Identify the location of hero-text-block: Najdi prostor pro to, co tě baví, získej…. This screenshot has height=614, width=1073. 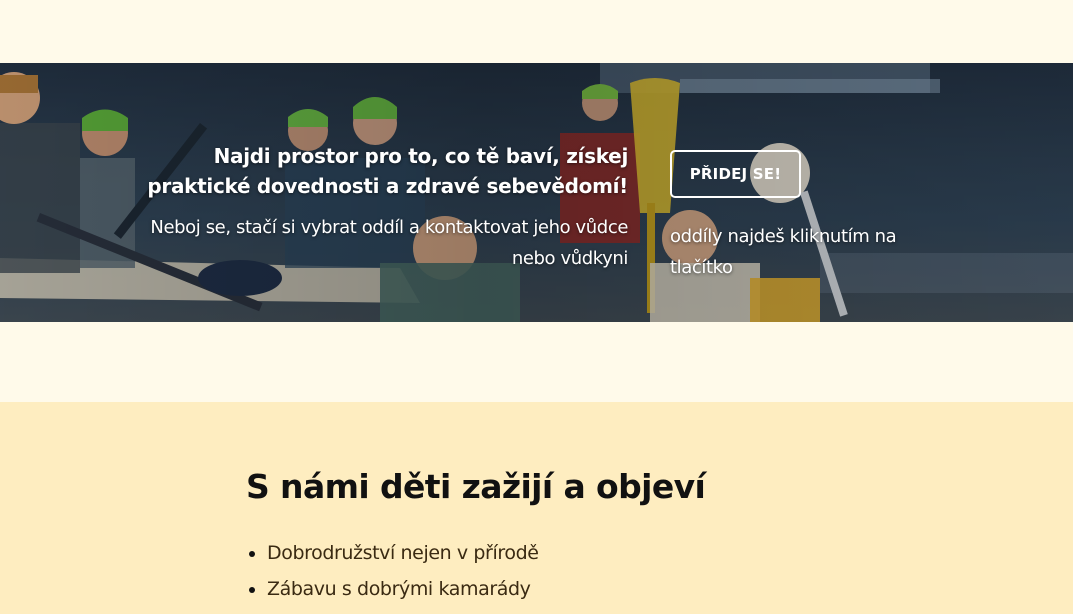
(368, 207).